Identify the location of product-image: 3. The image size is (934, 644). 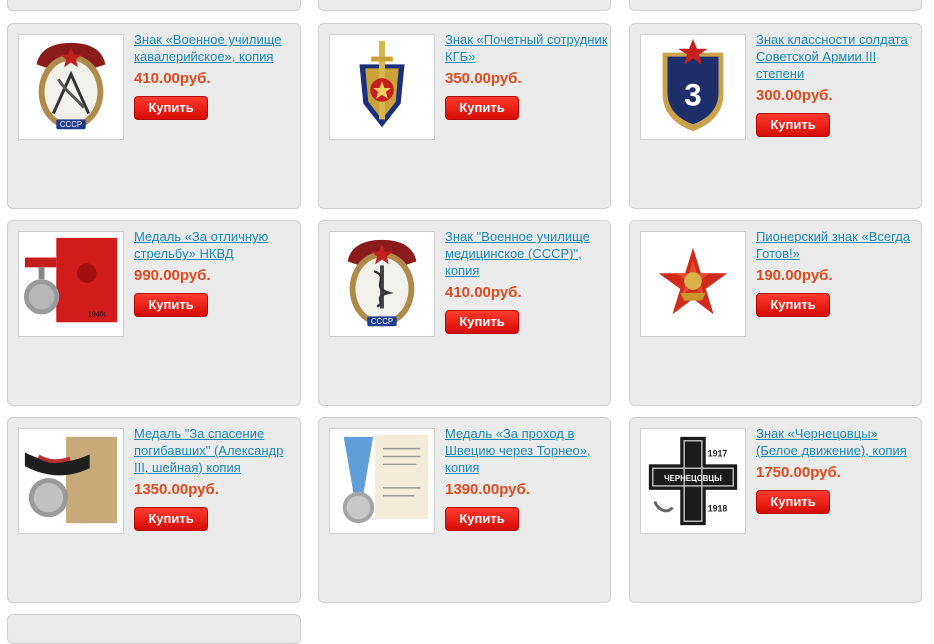
(693, 87).